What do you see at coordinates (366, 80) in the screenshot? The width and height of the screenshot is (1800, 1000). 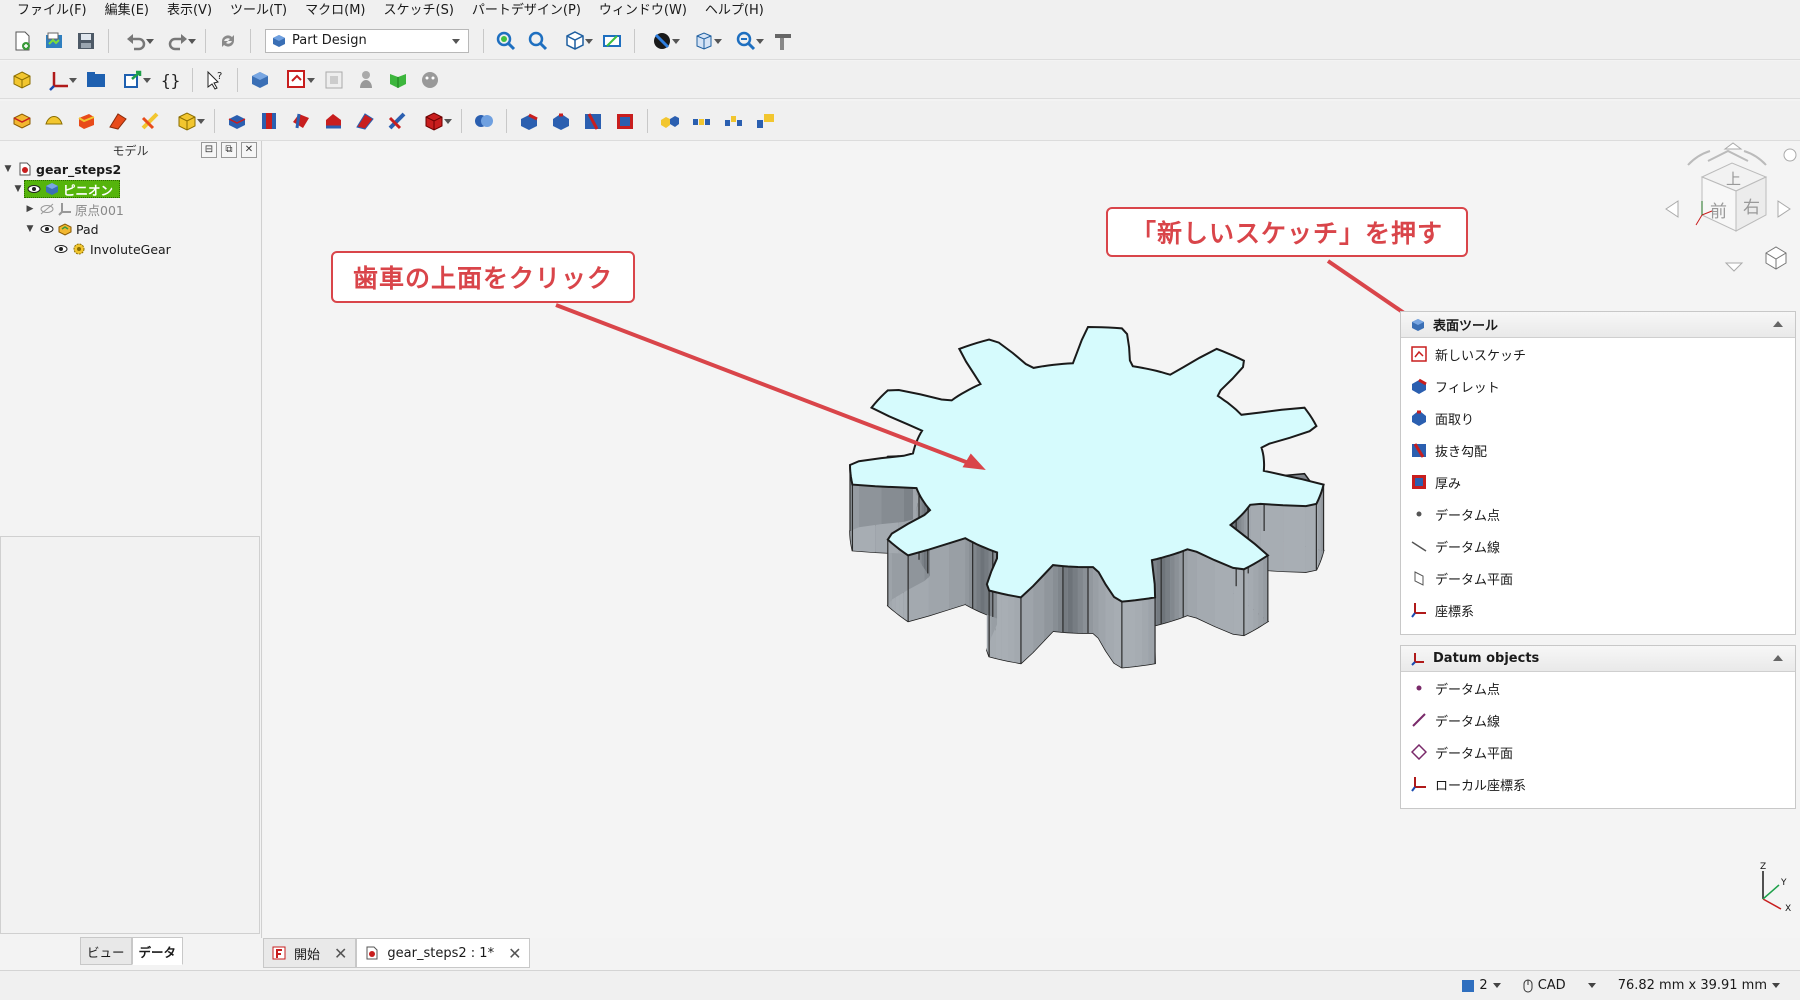 I see `shape-binder-icon` at bounding box center [366, 80].